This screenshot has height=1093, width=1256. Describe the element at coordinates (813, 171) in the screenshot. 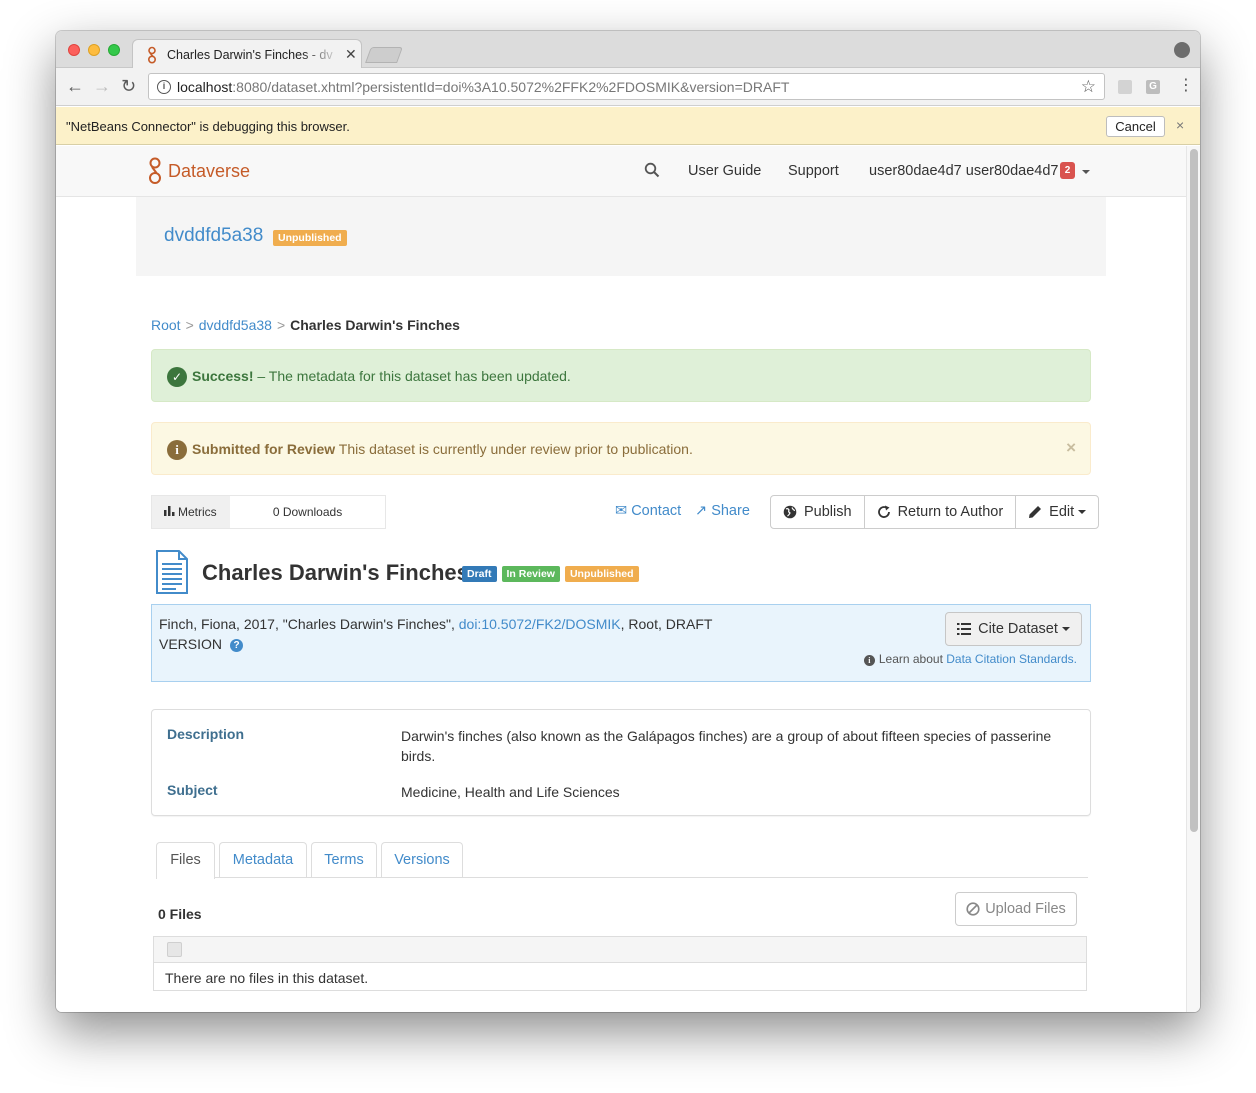

I see `support-link: Support` at that location.